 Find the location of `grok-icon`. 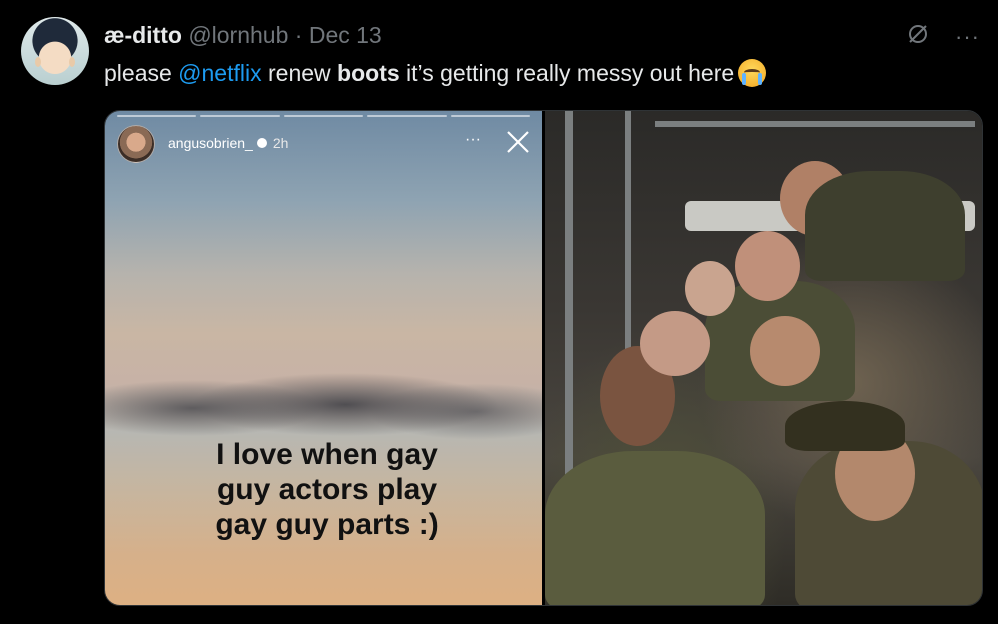

grok-icon is located at coordinates (918, 34).